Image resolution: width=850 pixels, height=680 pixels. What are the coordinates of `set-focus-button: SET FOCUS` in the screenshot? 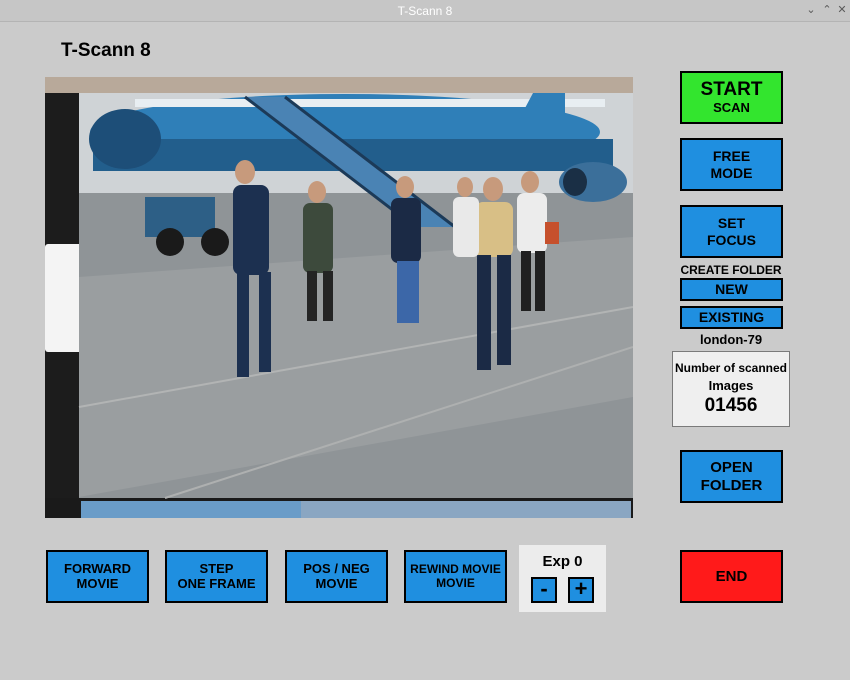 It's located at (731, 231).